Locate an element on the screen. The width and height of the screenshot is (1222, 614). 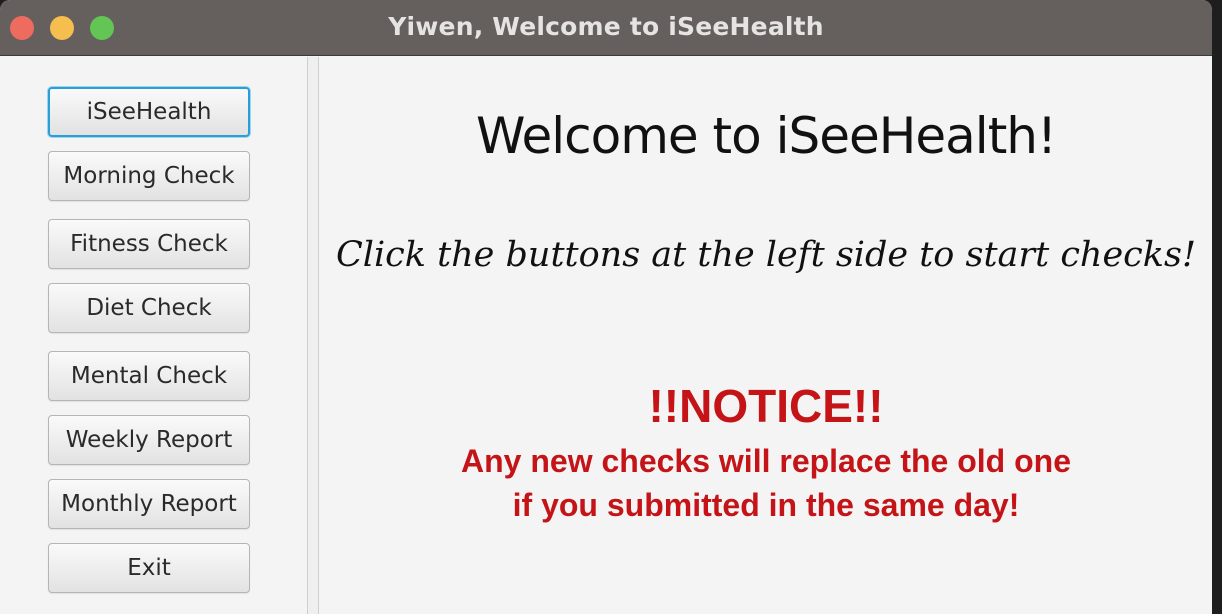
monthly-report-button: Monthly Report is located at coordinates (149, 504).